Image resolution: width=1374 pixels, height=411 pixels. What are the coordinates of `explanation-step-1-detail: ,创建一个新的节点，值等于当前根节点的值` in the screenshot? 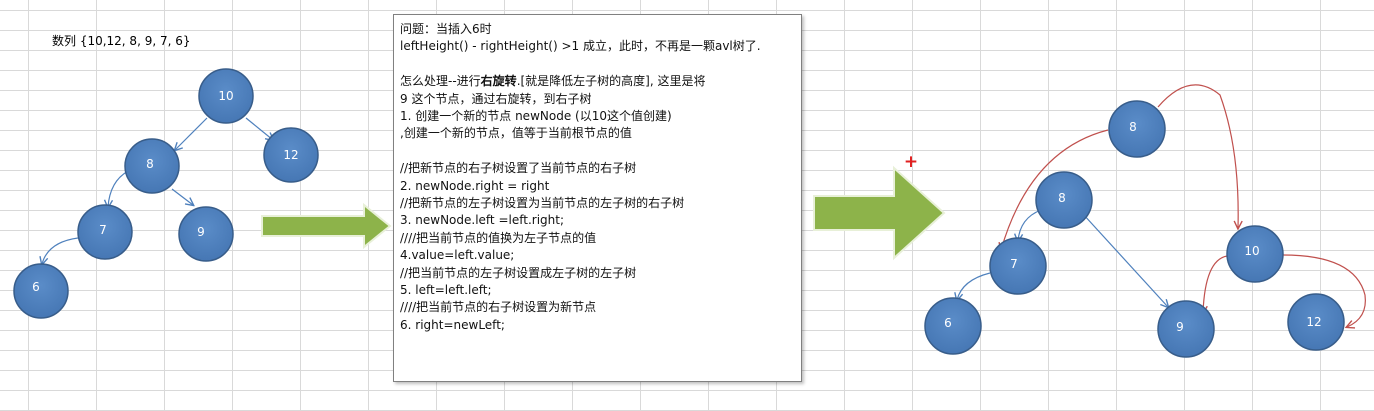 It's located at (516, 133).